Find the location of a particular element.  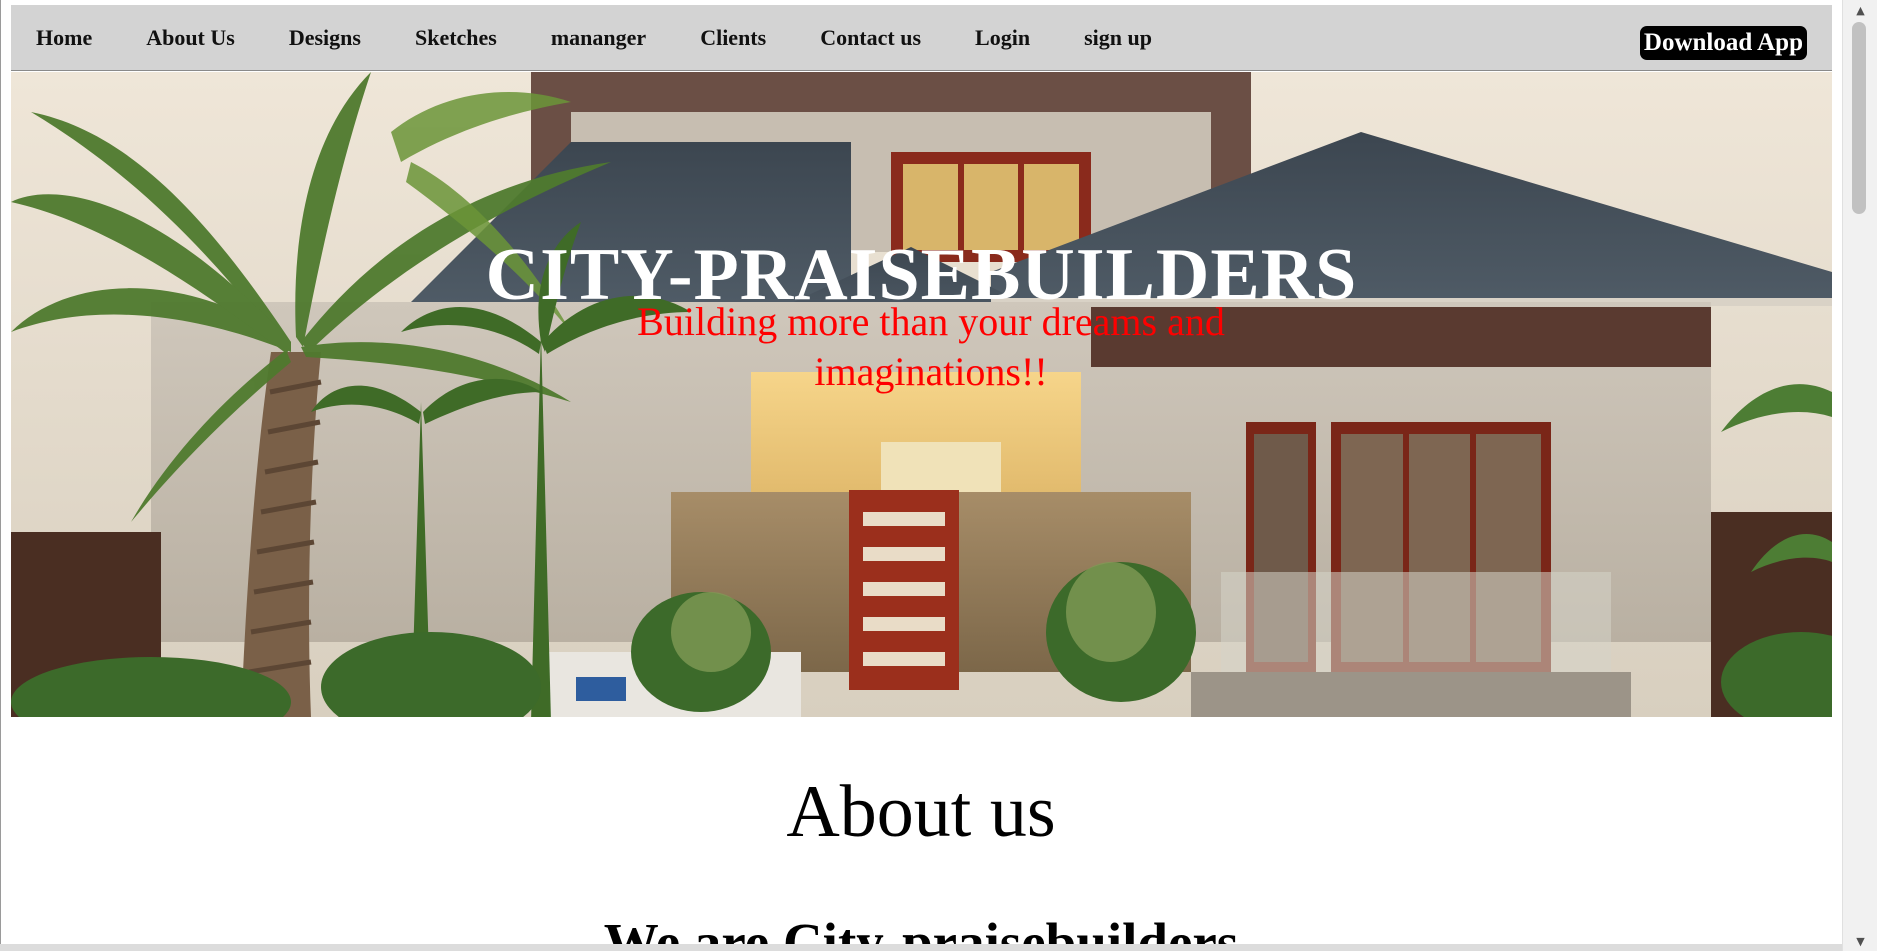

nav-link-sketches: Sketches is located at coordinates (456, 38).